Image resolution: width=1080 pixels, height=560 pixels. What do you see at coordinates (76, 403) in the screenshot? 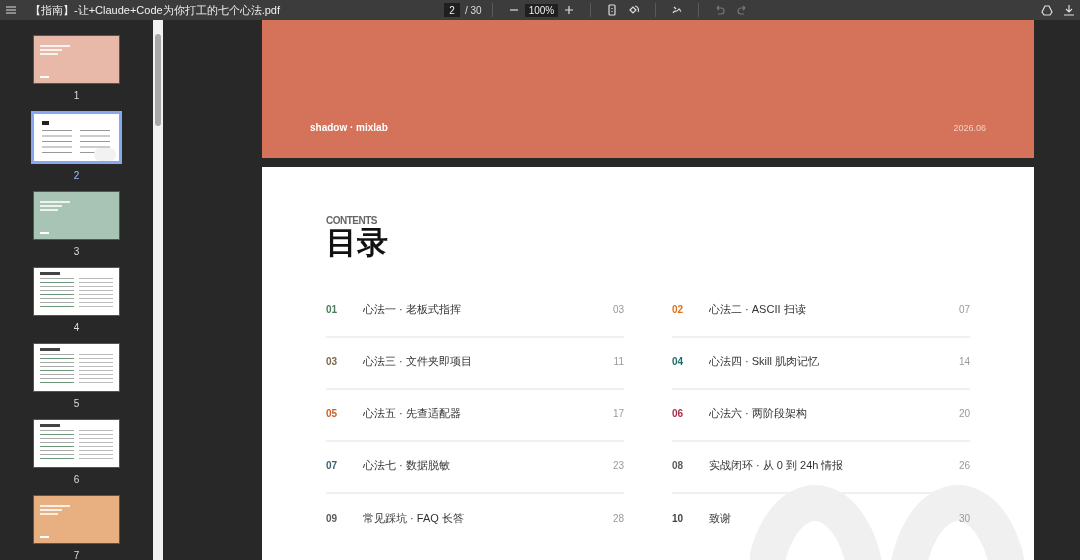
I see `page-label: 5` at bounding box center [76, 403].